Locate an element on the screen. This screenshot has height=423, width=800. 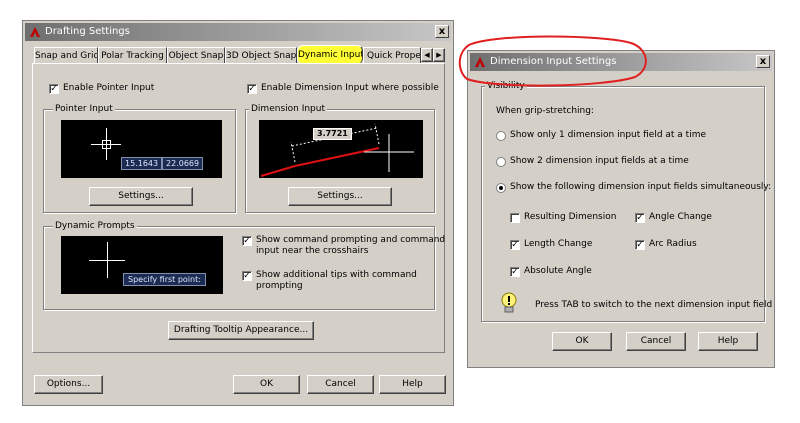
show-command-prompting-label-1: Show command prompting and command is located at coordinates (350, 240).